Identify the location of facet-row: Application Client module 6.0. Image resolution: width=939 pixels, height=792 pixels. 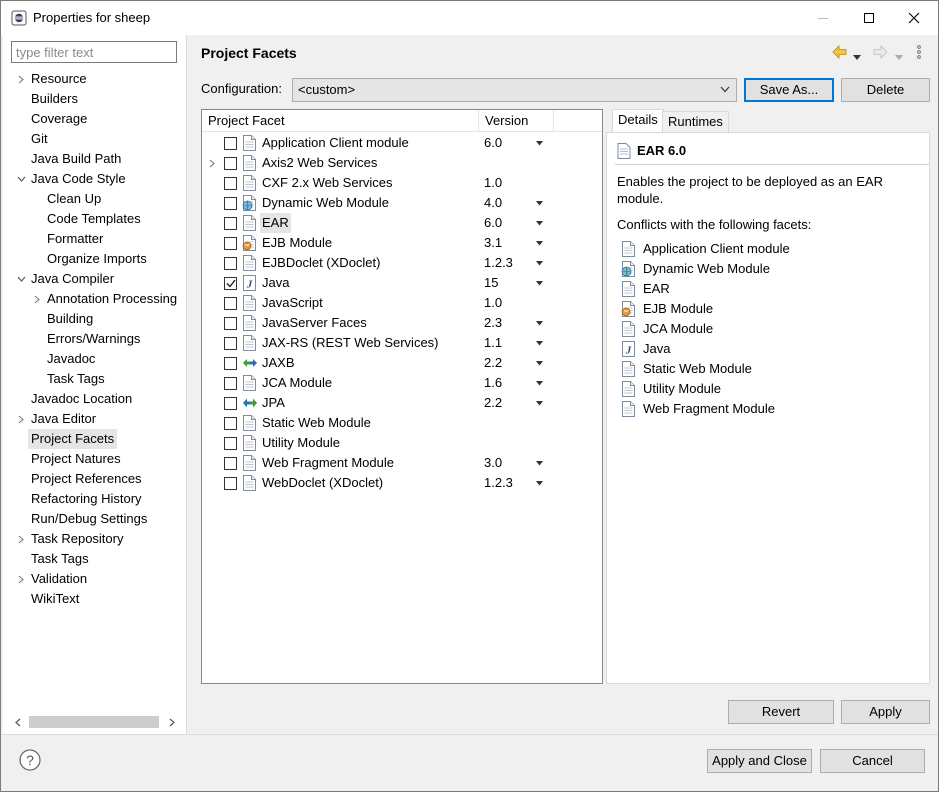
(402, 143).